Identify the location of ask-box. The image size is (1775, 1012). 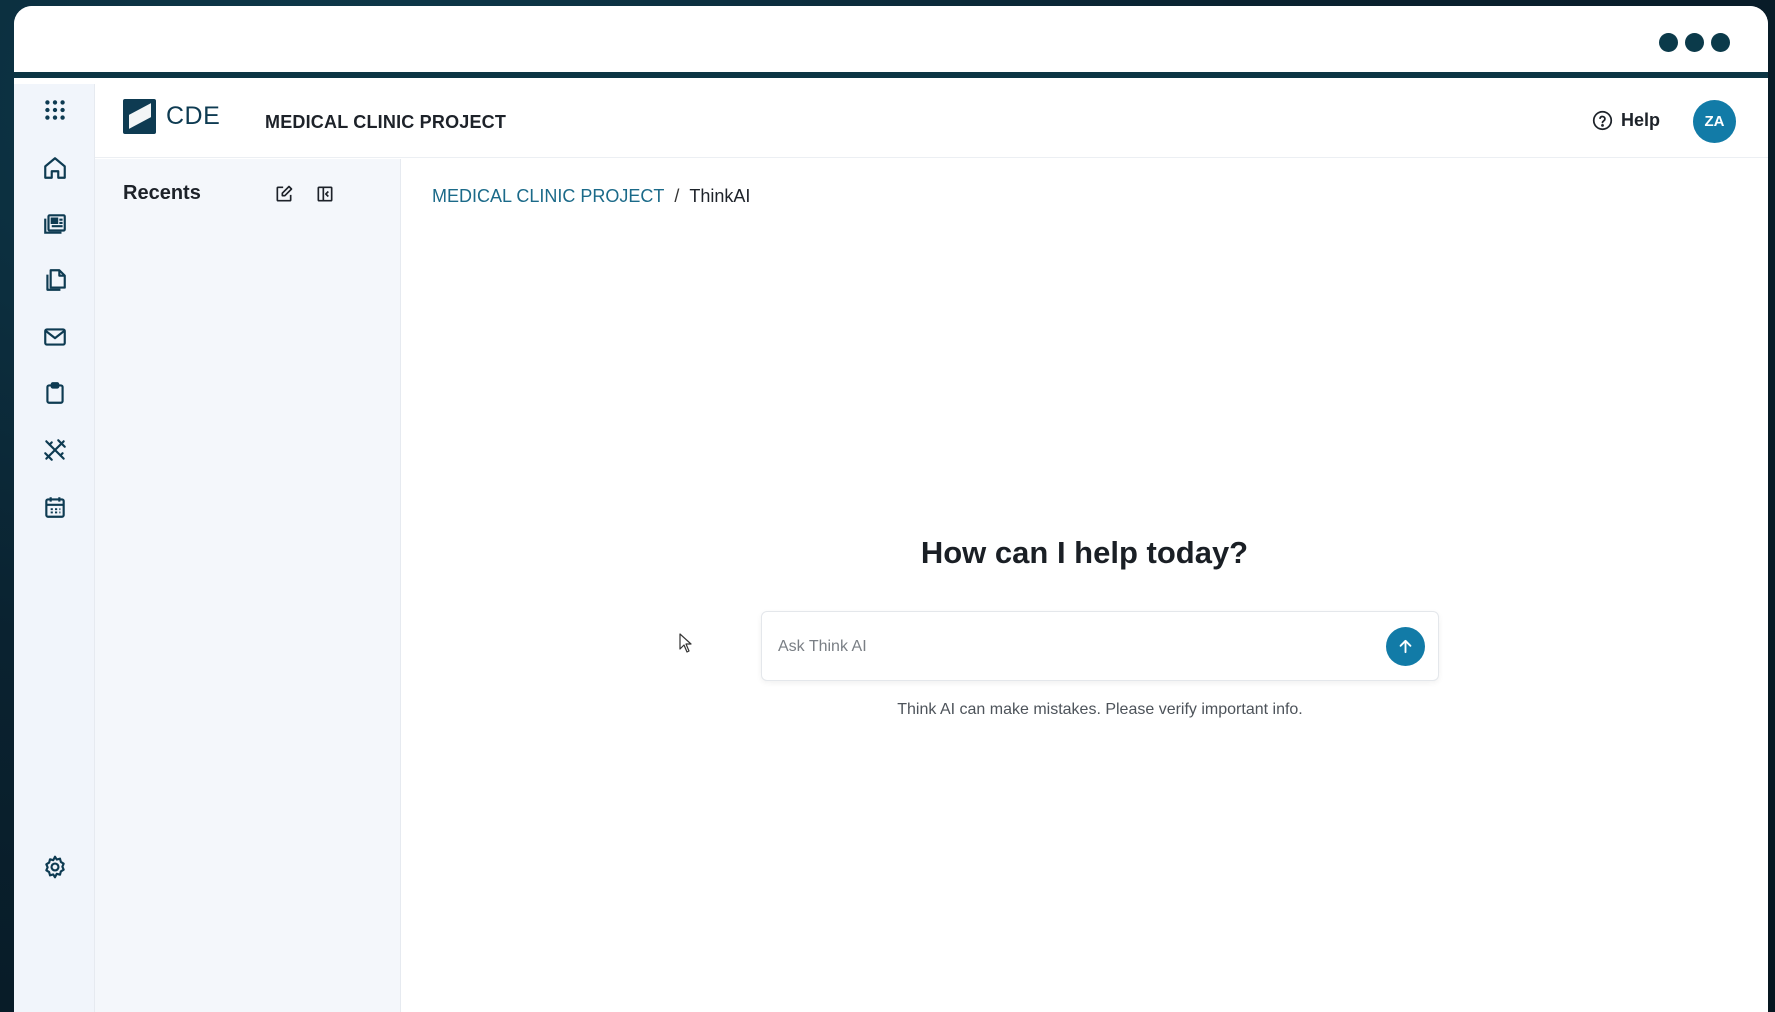
(1100, 646).